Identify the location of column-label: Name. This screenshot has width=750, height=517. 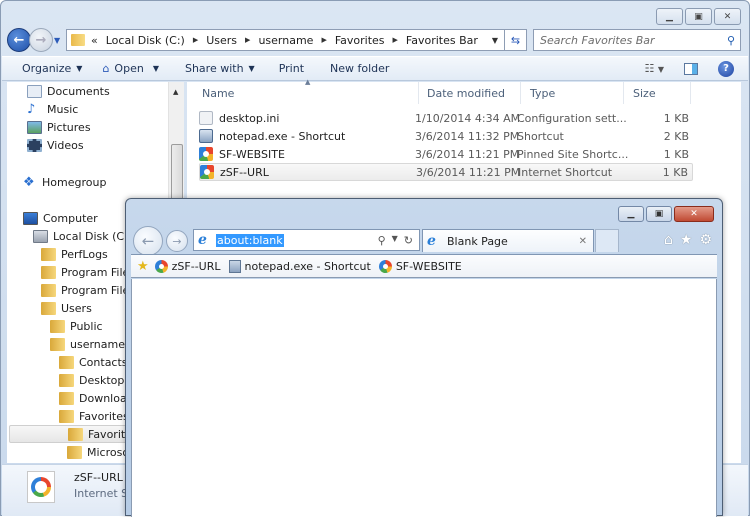
(218, 93).